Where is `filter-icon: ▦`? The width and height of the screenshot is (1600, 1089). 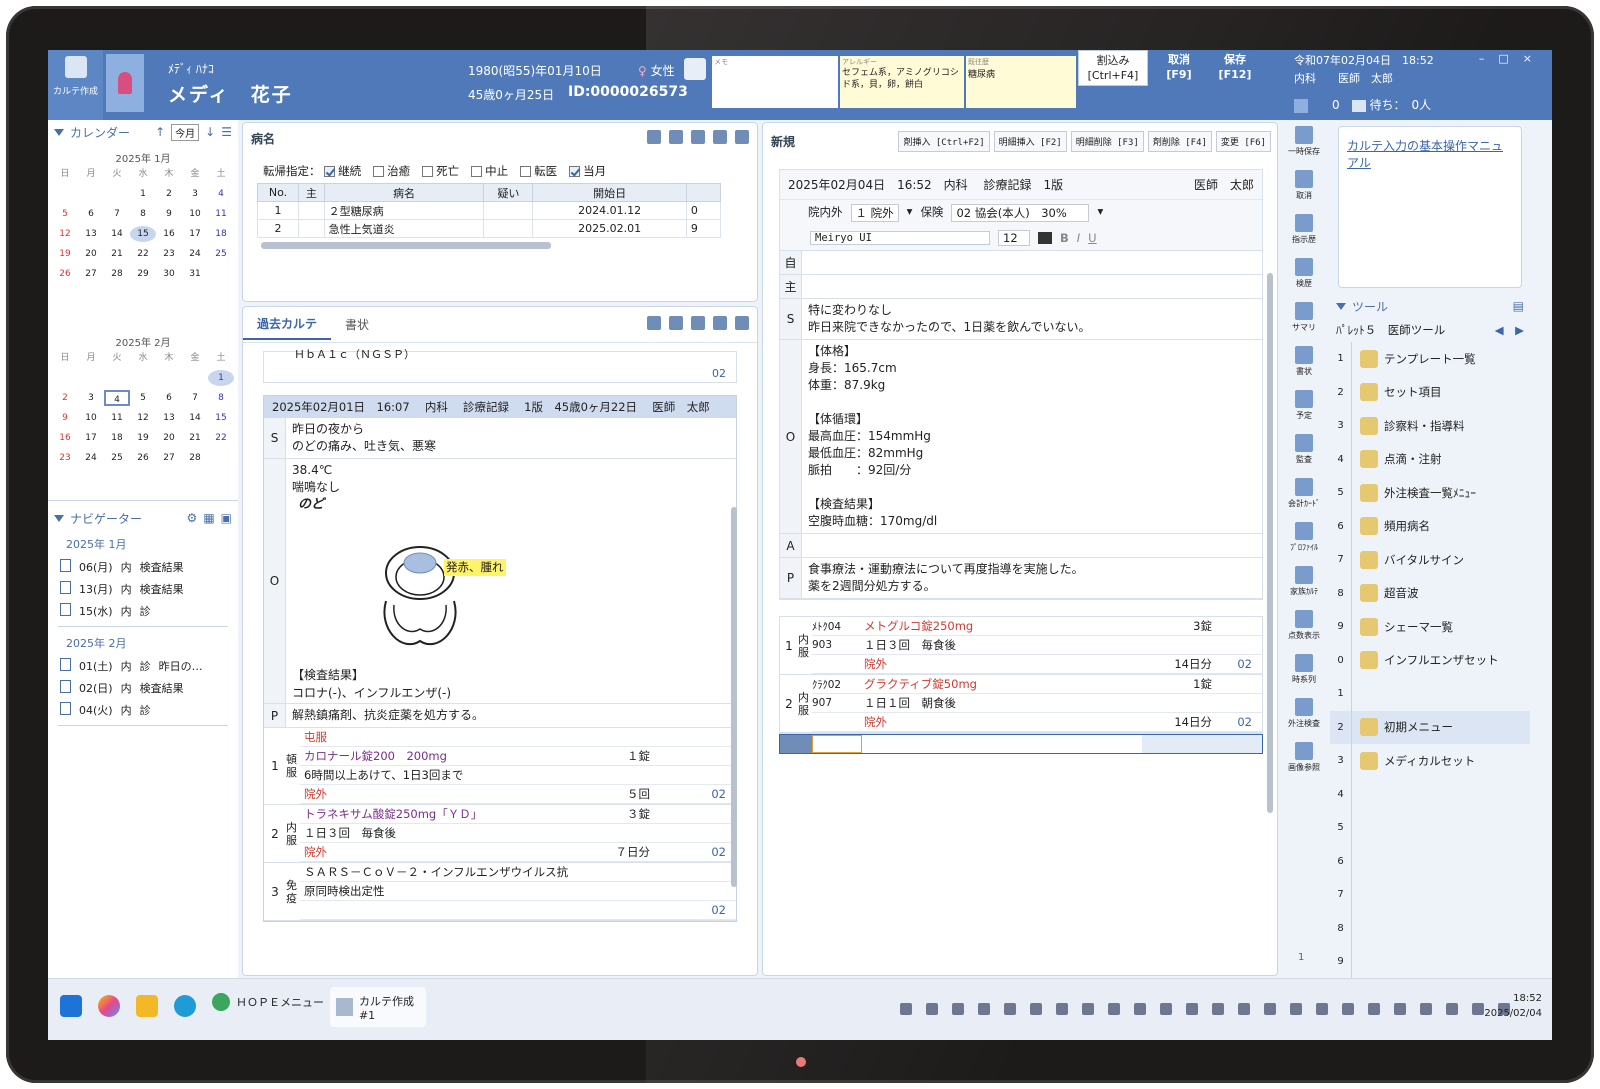 filter-icon: ▦ is located at coordinates (208, 518).